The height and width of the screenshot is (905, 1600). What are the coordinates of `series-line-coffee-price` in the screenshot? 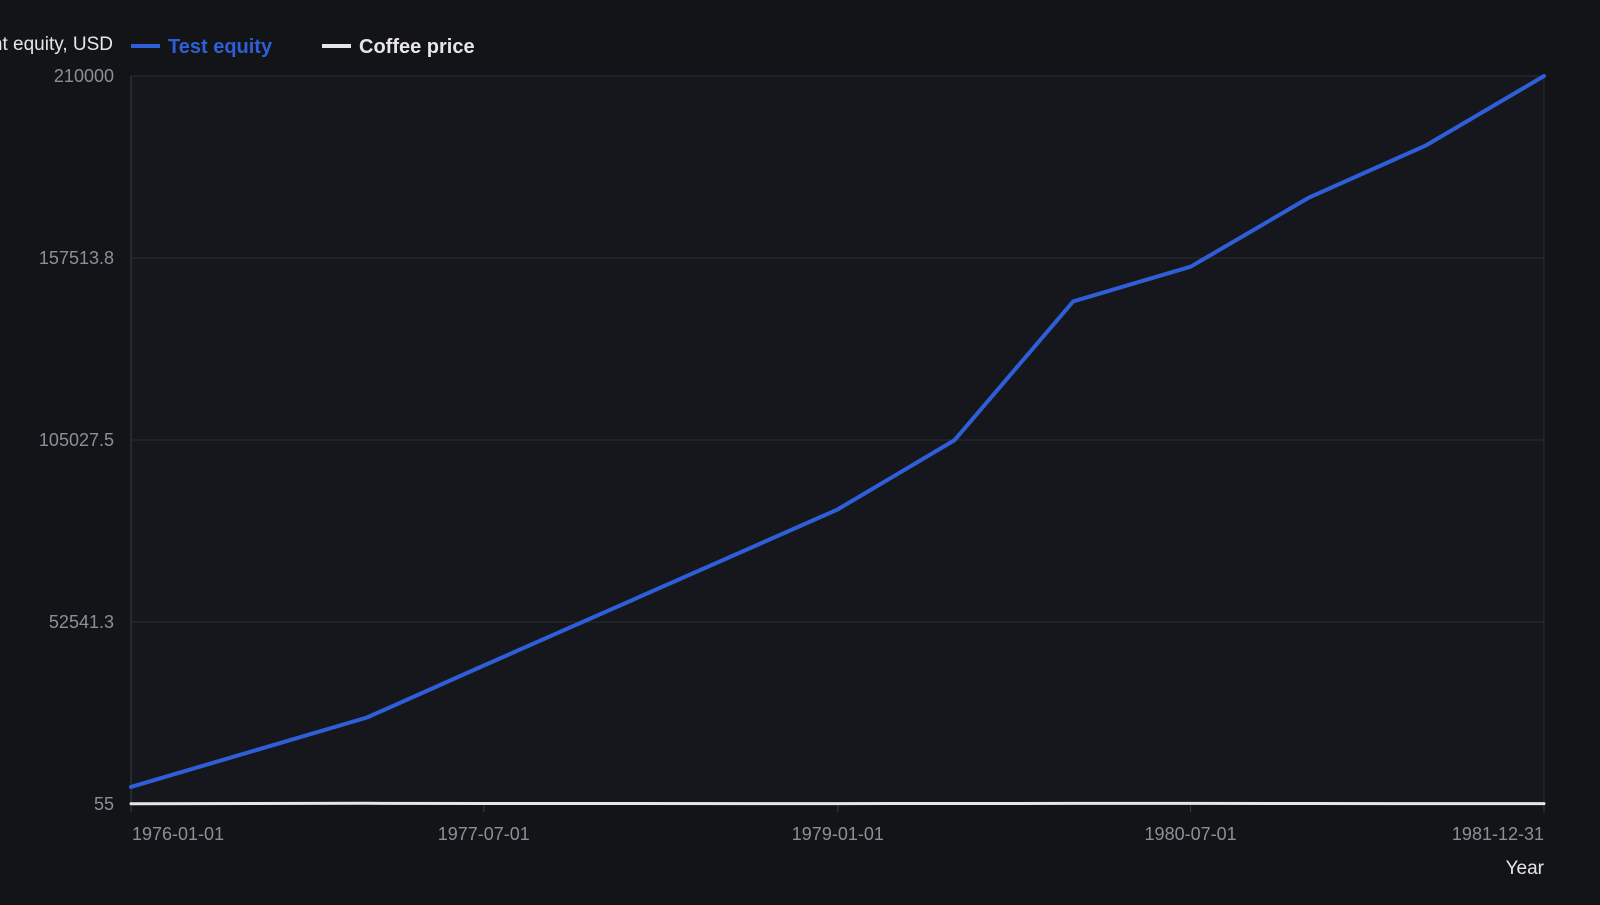 It's located at (837, 803).